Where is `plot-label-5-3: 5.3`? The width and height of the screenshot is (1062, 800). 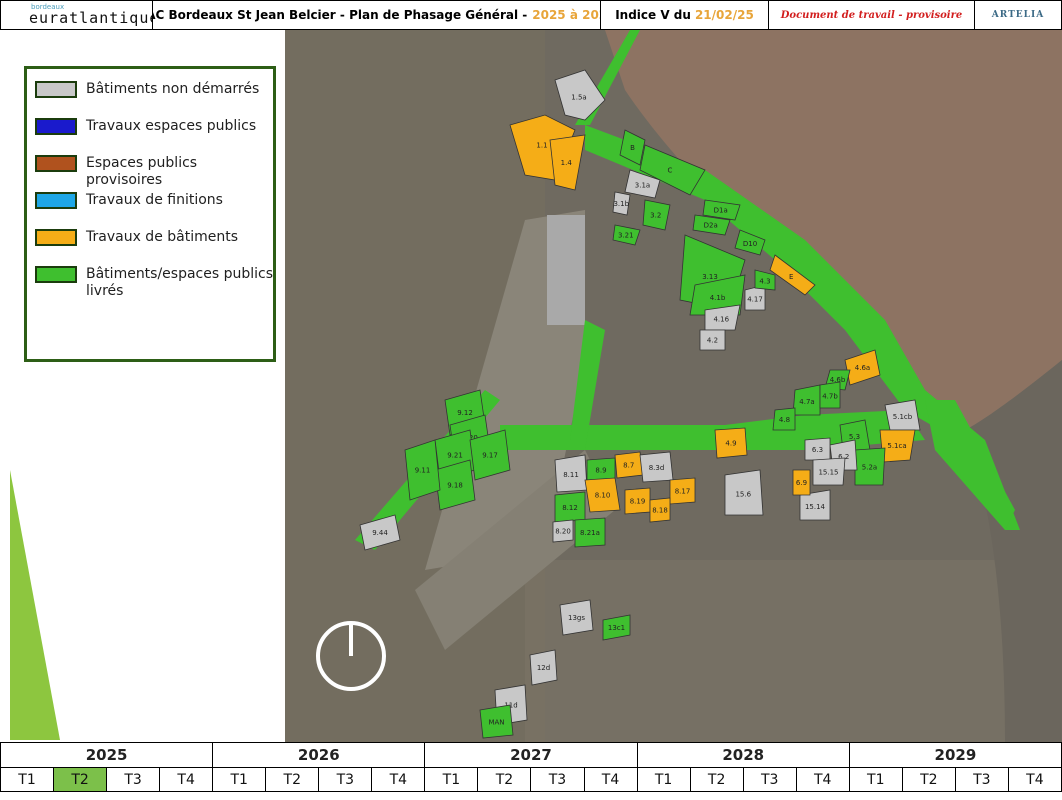 plot-label-5-3: 5.3 is located at coordinates (854, 437).